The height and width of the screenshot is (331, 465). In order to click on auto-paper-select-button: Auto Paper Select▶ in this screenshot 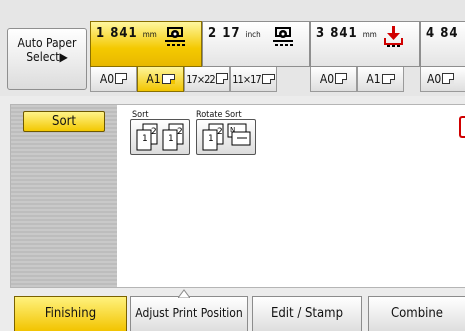, I will do `click(47, 59)`.